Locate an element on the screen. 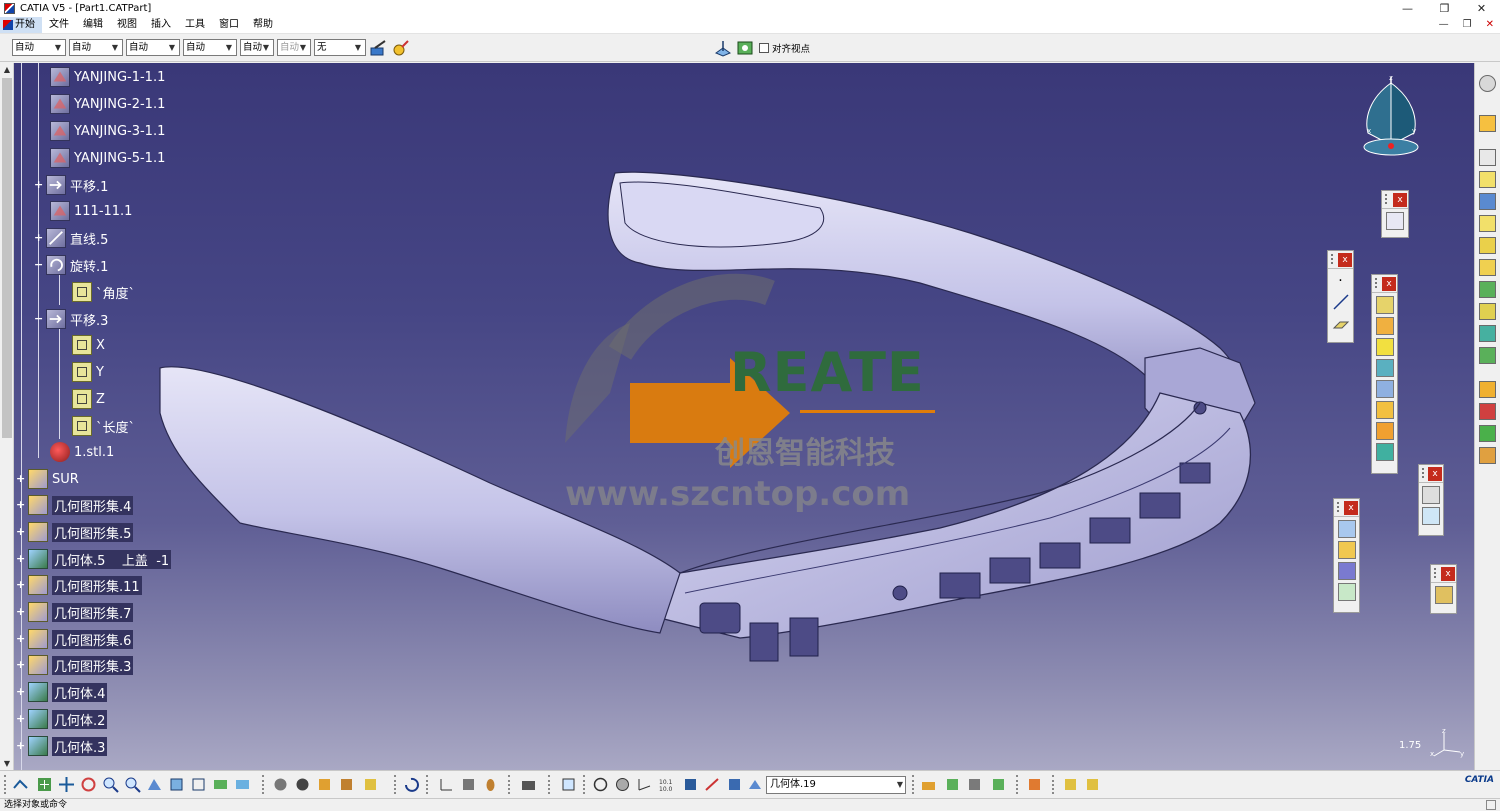 The width and height of the screenshot is (1500, 811). rotate-view-icon is located at coordinates (88, 784).